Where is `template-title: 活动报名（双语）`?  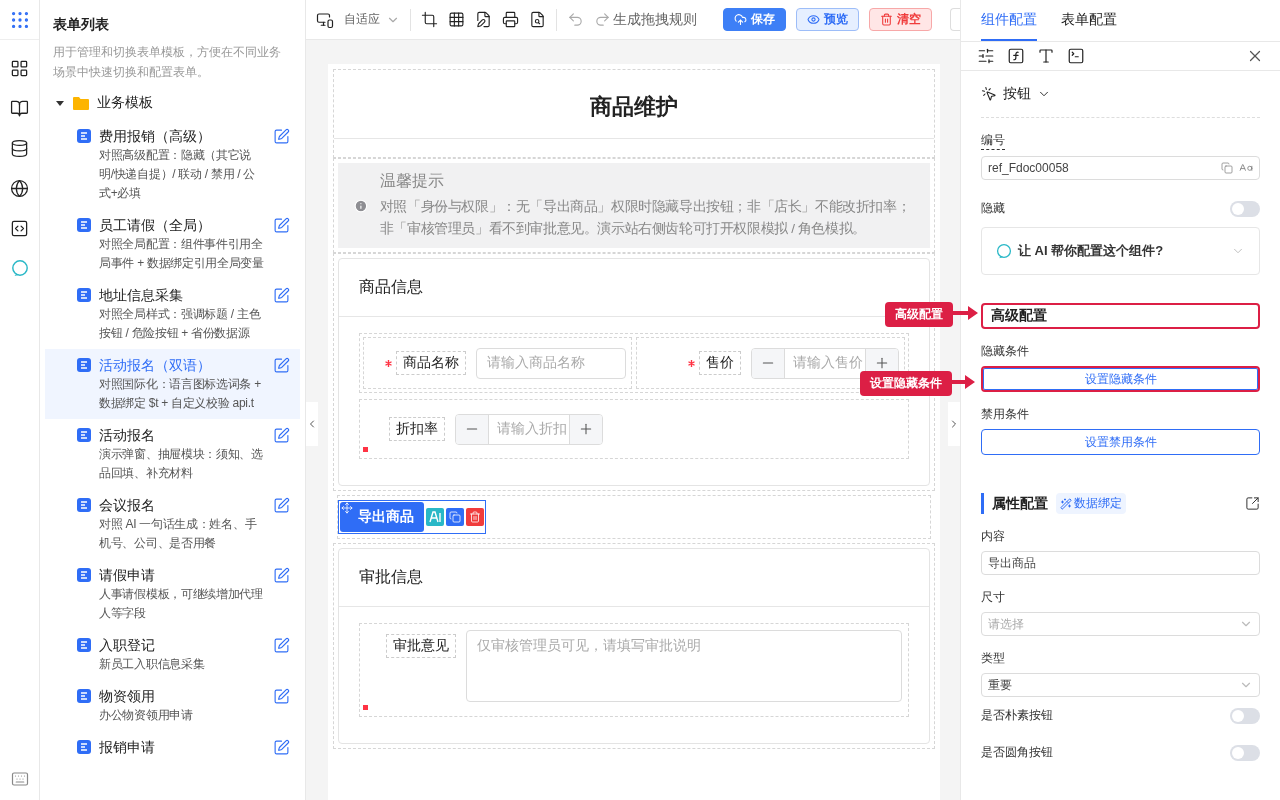
template-title: 活动报名（双语） is located at coordinates (155, 365).